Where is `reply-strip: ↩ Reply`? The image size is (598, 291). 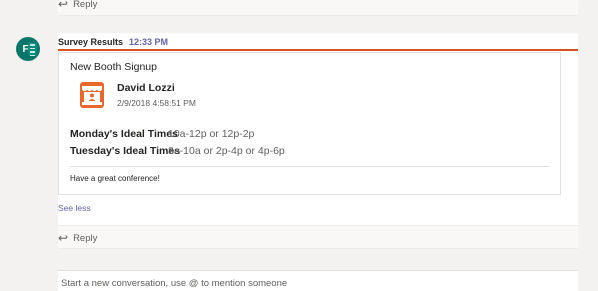
reply-strip: ↩ Reply is located at coordinates (318, 237).